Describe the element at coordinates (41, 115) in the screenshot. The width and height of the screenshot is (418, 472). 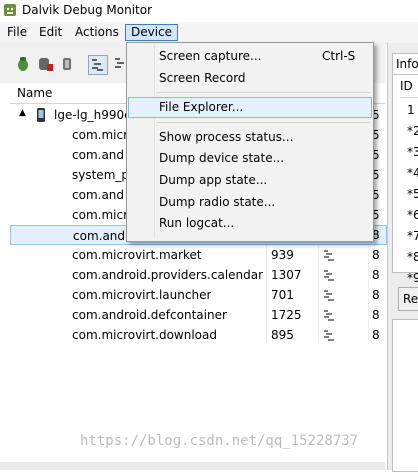
I see `phone-icon` at that location.